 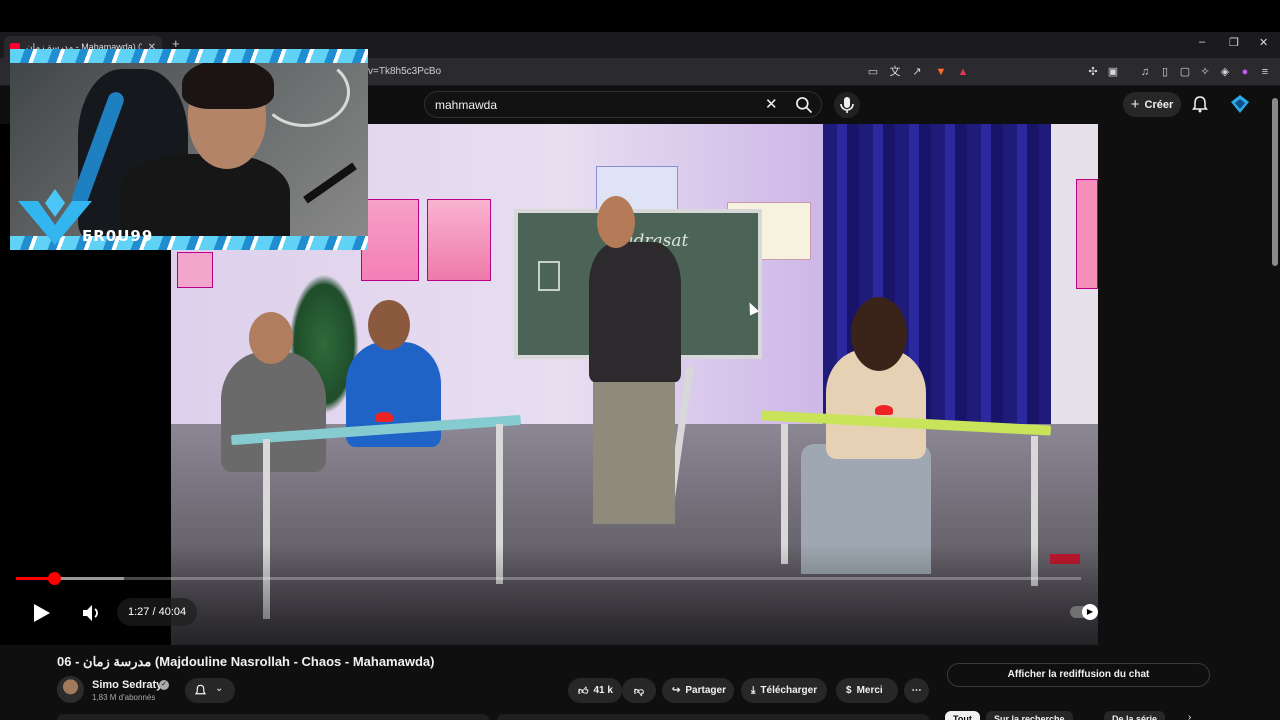 I want to click on more-dots-icon: ⋯, so click(x=916, y=690).